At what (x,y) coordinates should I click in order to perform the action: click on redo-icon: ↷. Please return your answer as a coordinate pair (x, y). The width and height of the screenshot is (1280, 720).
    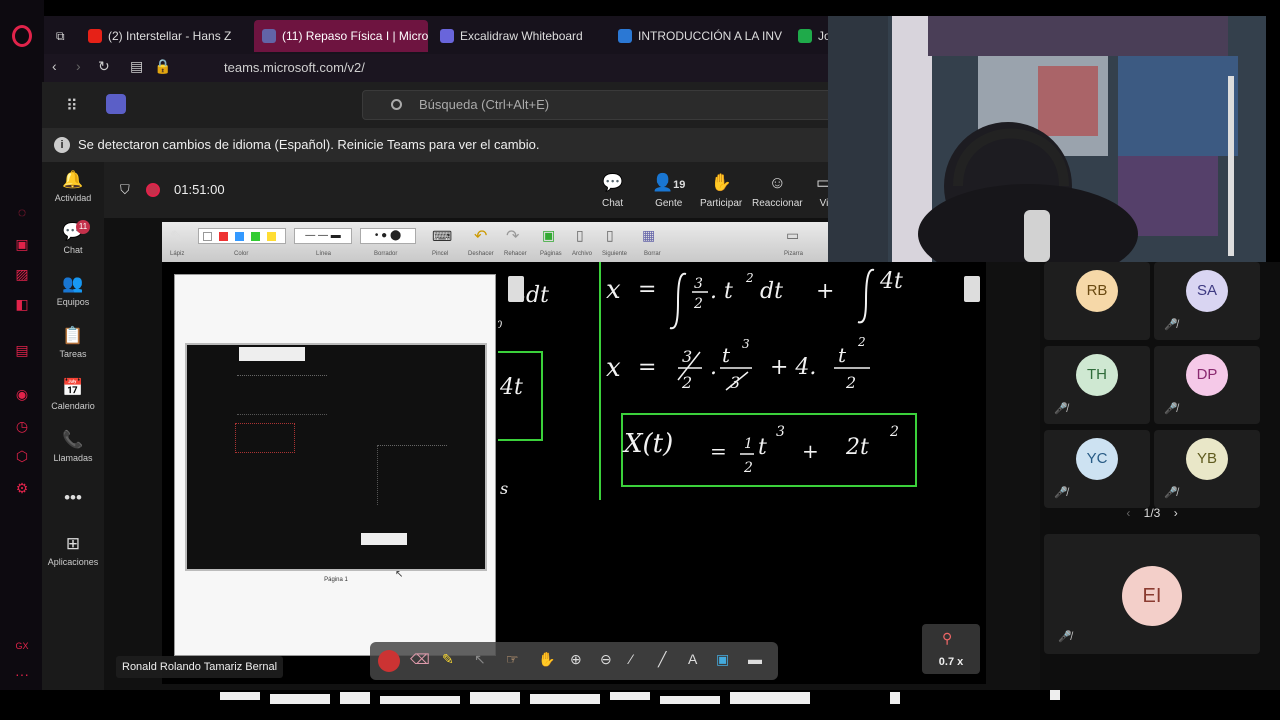
    Looking at the image, I should click on (512, 236).